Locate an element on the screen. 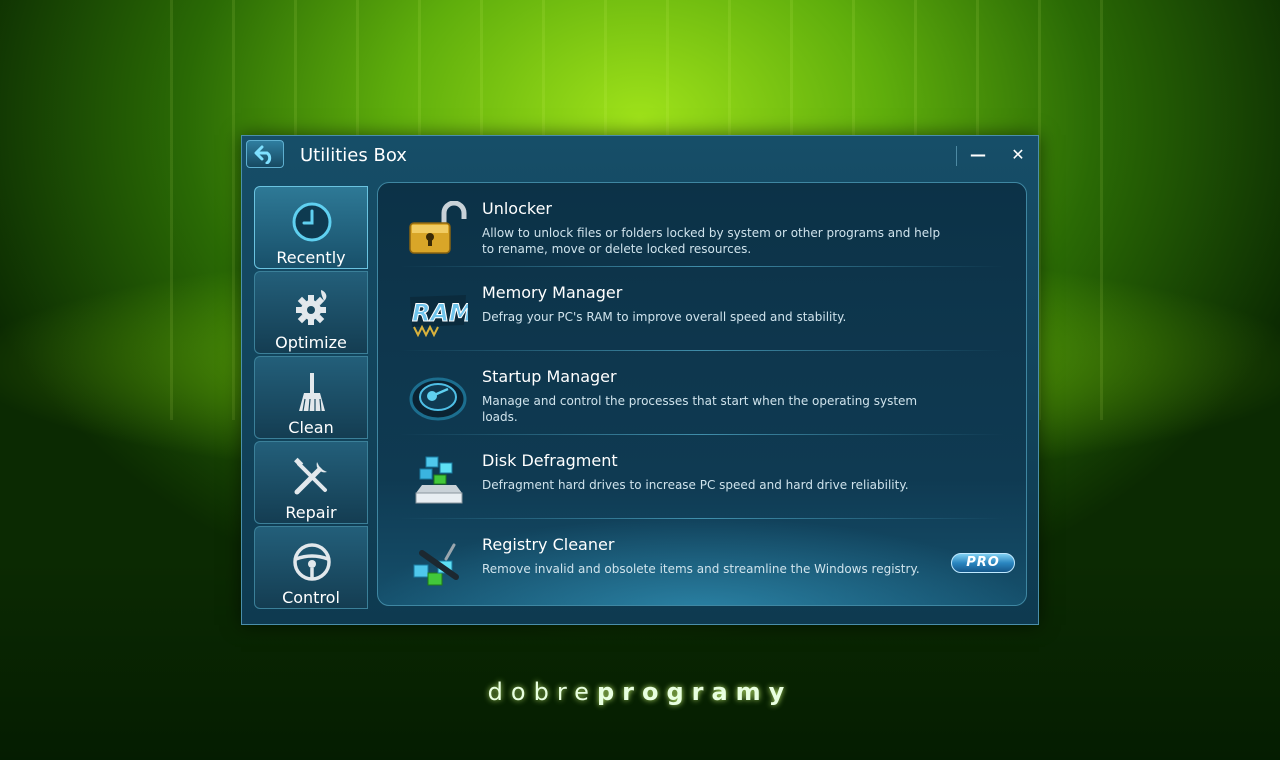 This screenshot has height=760, width=1280. tool-title: Unlocker is located at coordinates (517, 208).